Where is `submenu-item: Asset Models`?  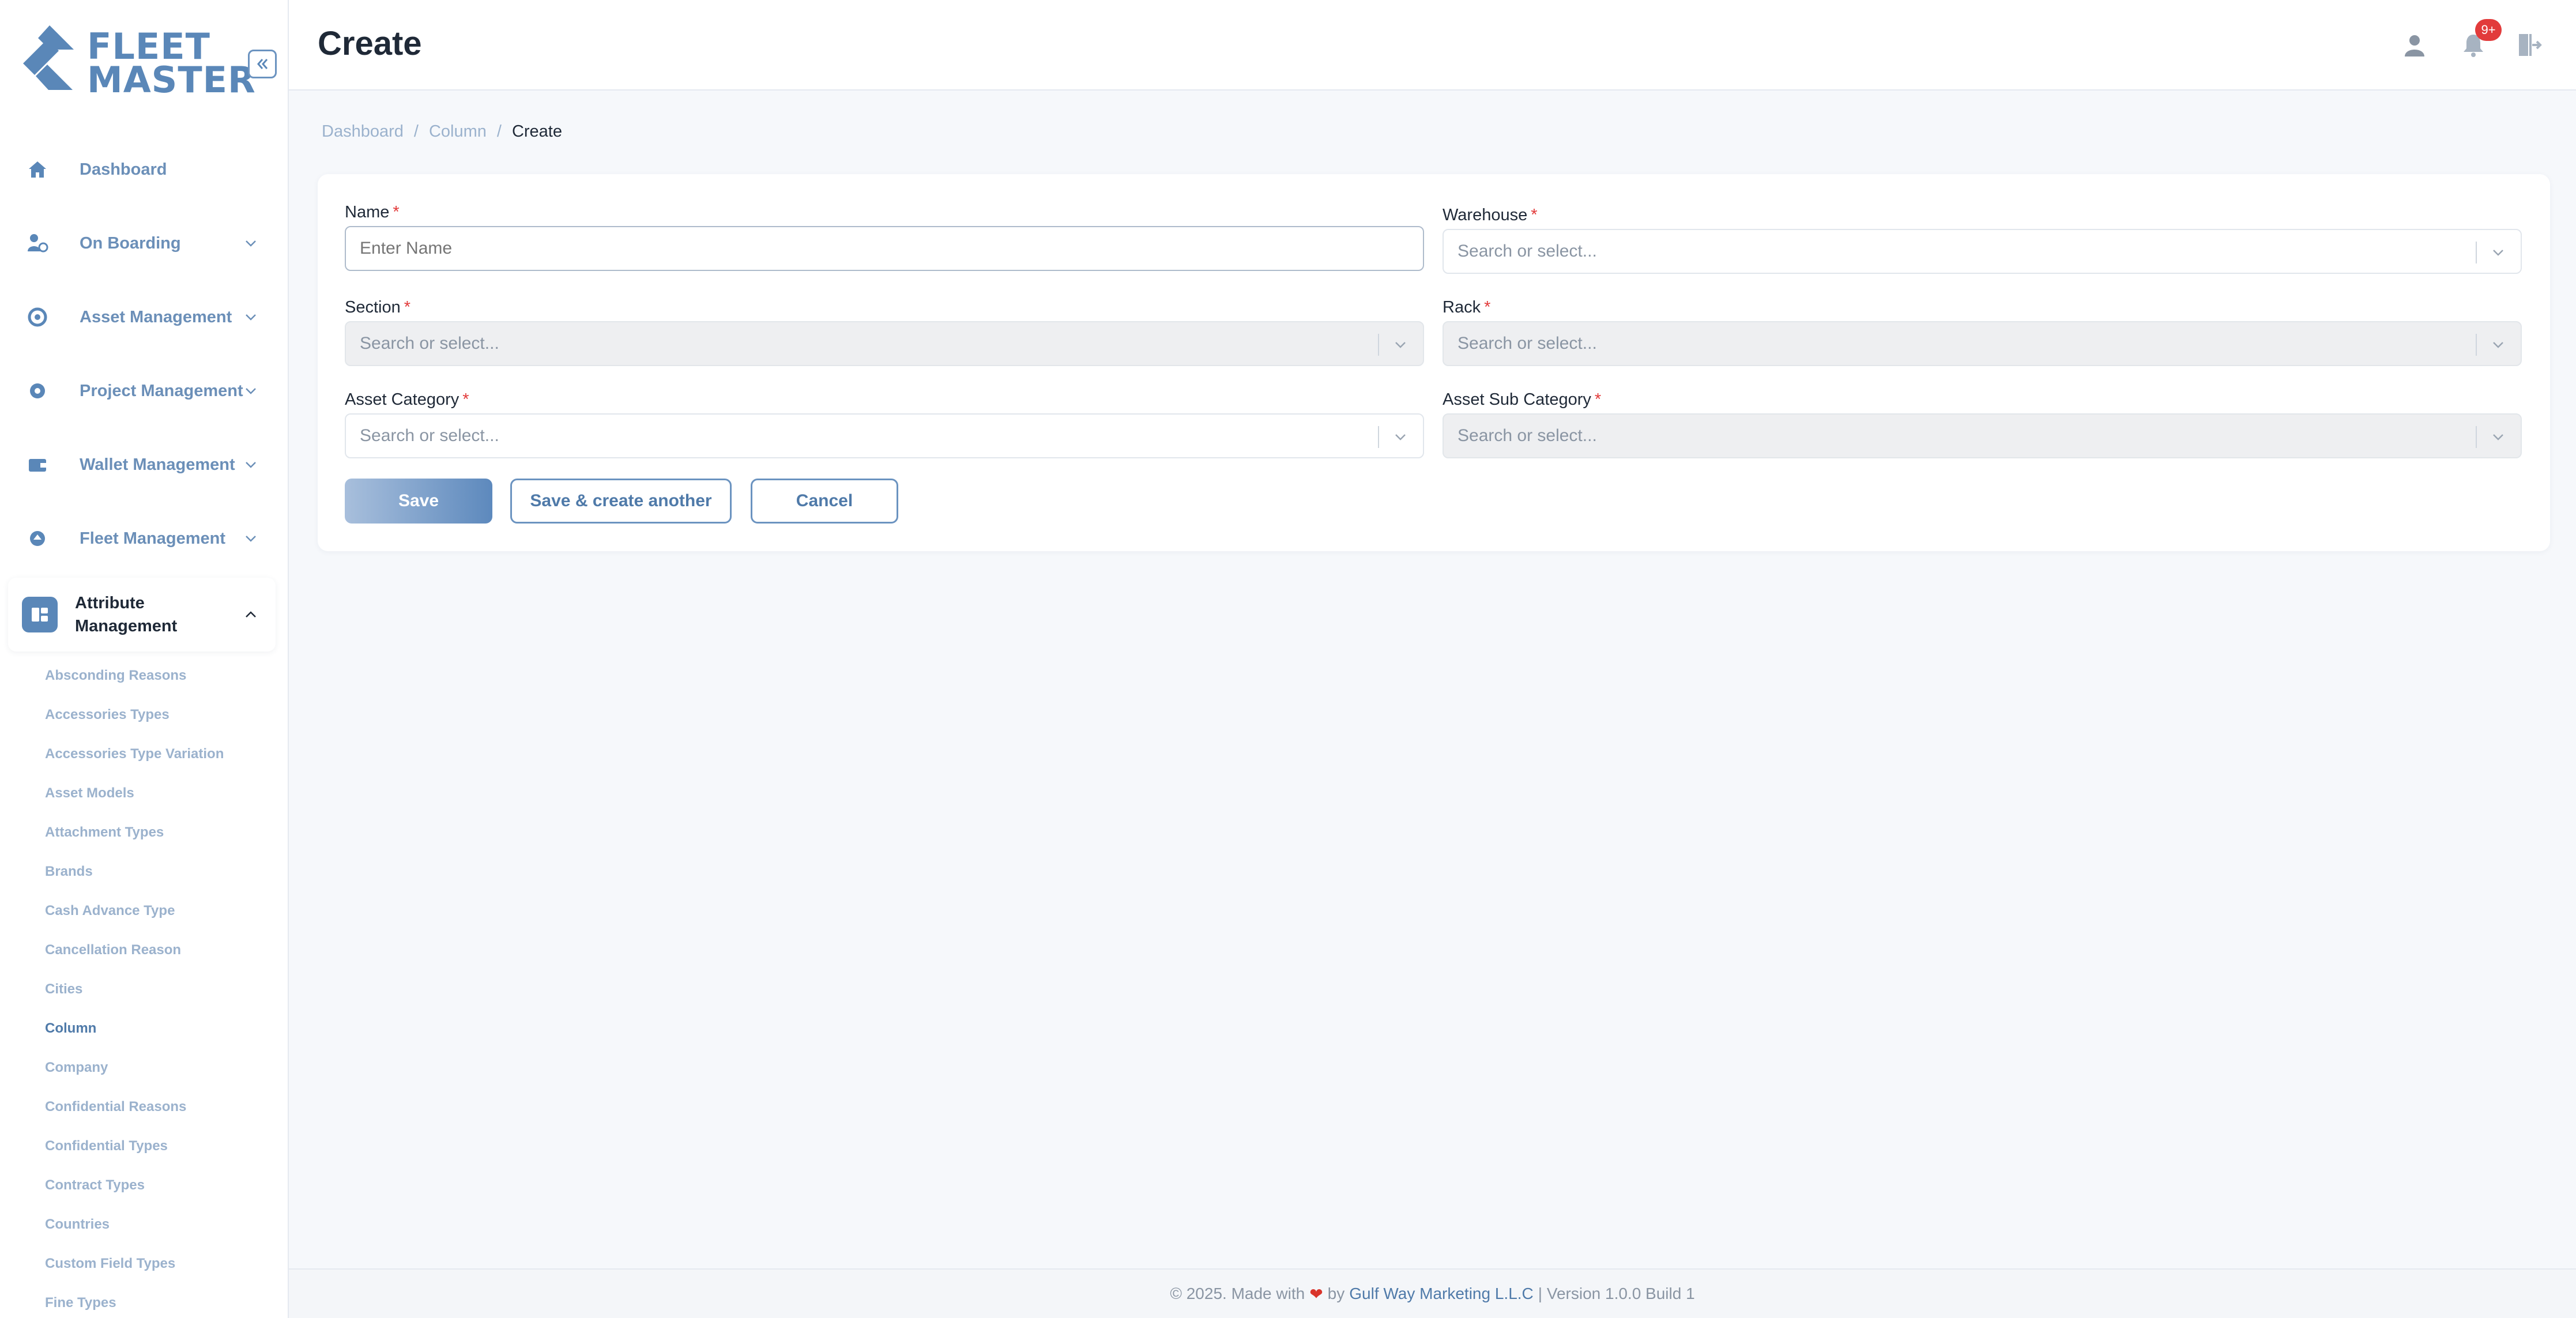
submenu-item: Asset Models is located at coordinates (160, 794).